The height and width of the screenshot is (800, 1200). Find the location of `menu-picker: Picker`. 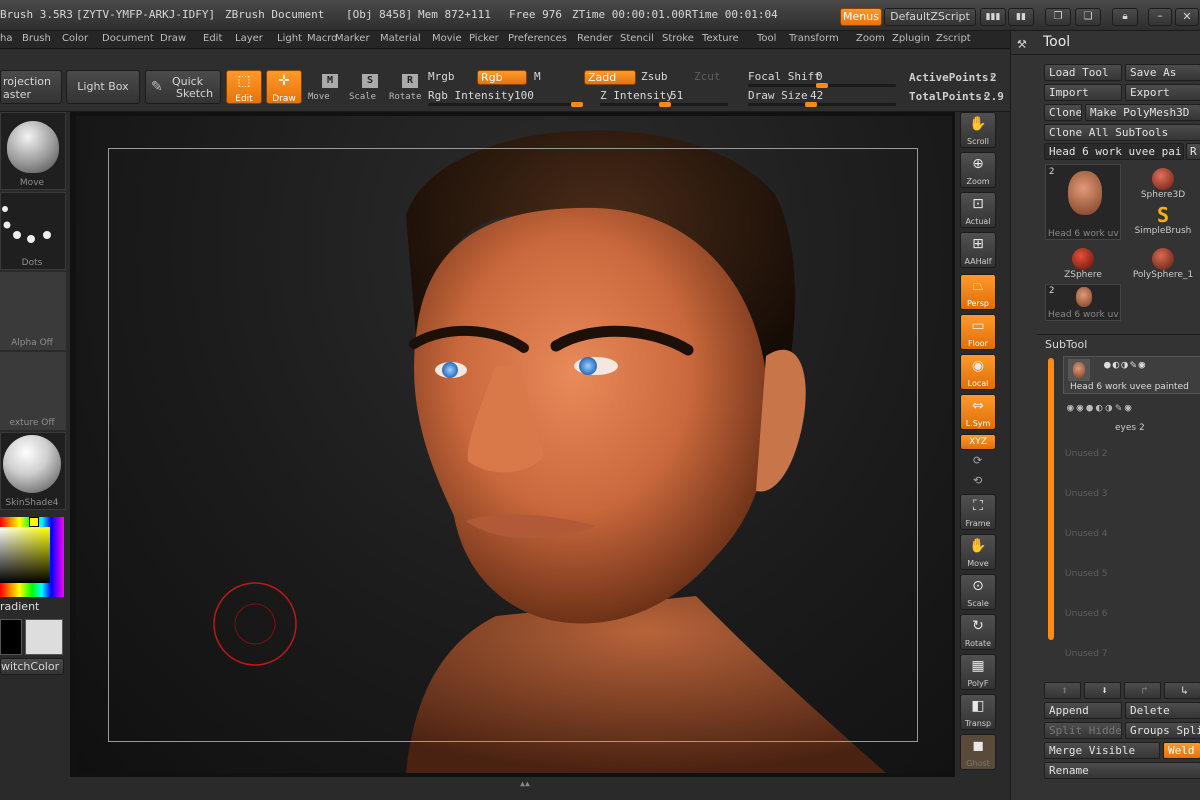

menu-picker: Picker is located at coordinates (484, 38).